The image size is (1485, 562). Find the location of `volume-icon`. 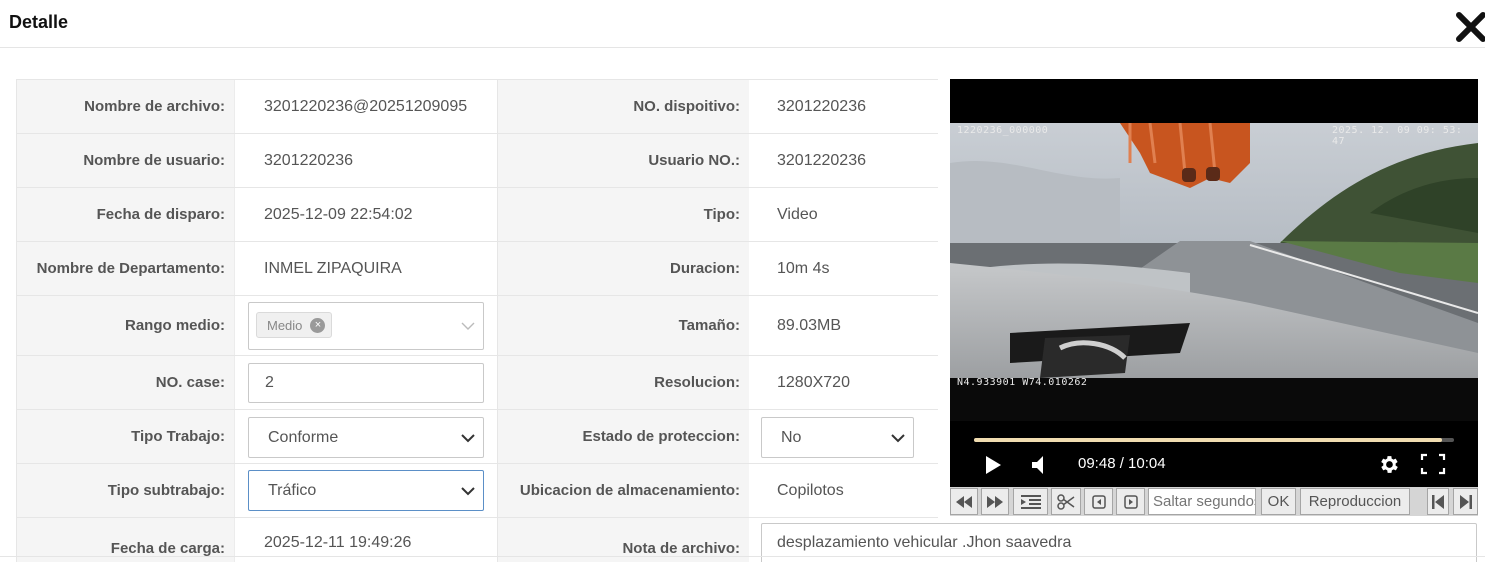

volume-icon is located at coordinates (1039, 465).